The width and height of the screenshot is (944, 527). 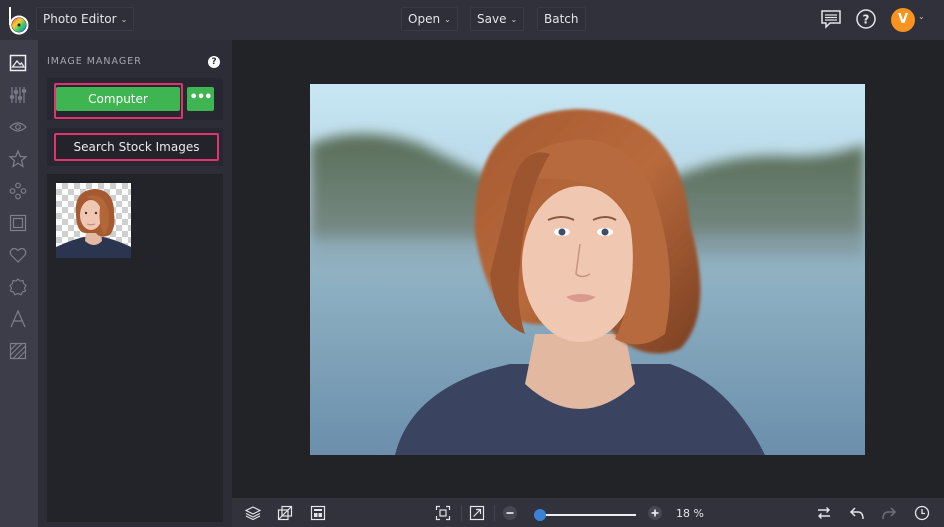 I want to click on canvas-crop-icon, so click(x=285, y=513).